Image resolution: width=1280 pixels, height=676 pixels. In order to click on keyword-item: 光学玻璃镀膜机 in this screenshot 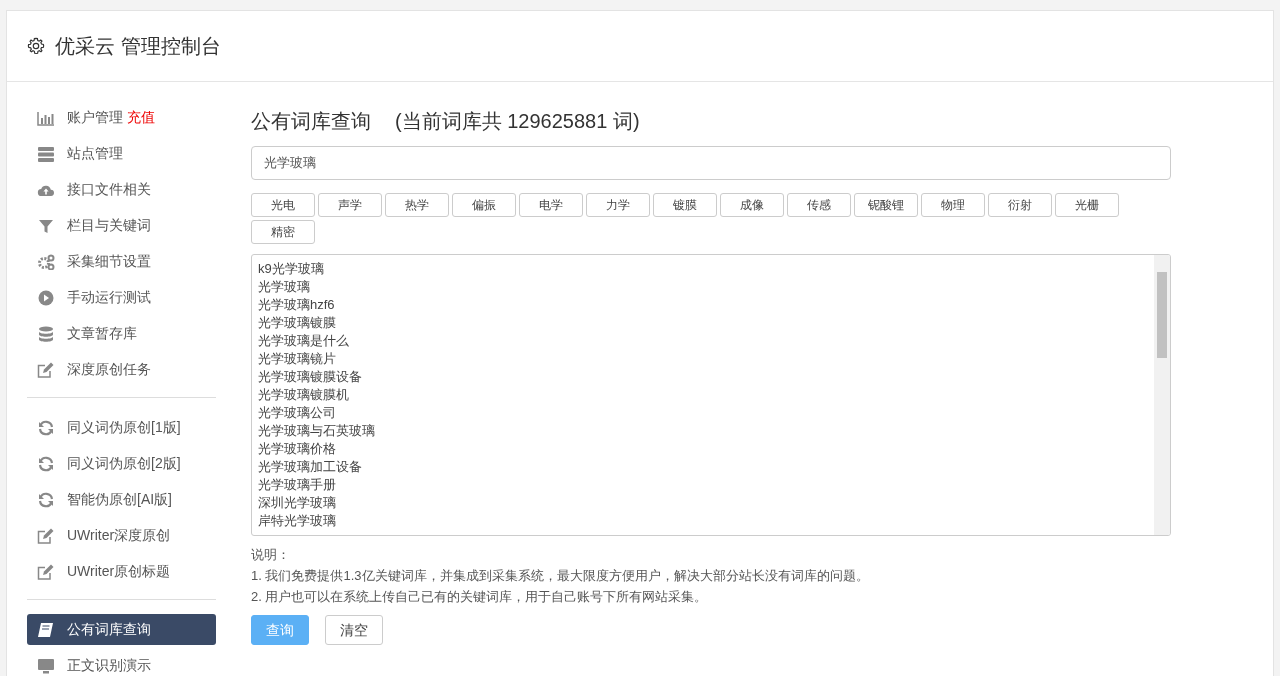, I will do `click(304, 395)`.